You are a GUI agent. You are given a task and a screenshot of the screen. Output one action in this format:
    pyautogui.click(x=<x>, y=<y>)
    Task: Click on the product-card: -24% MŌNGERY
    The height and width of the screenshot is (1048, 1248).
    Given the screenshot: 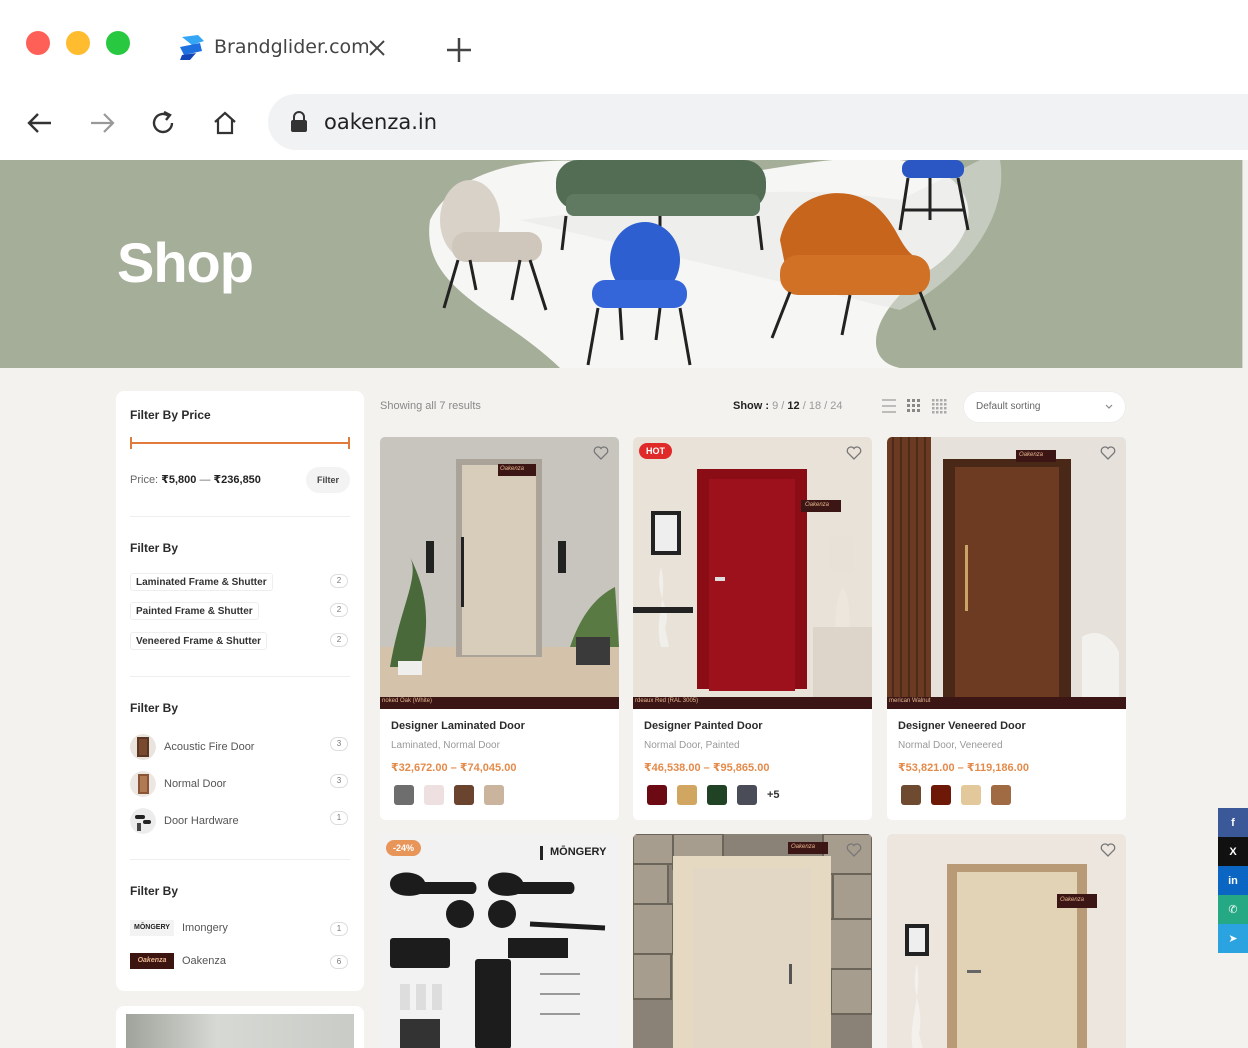 What is the action you would take?
    pyautogui.click(x=499, y=941)
    